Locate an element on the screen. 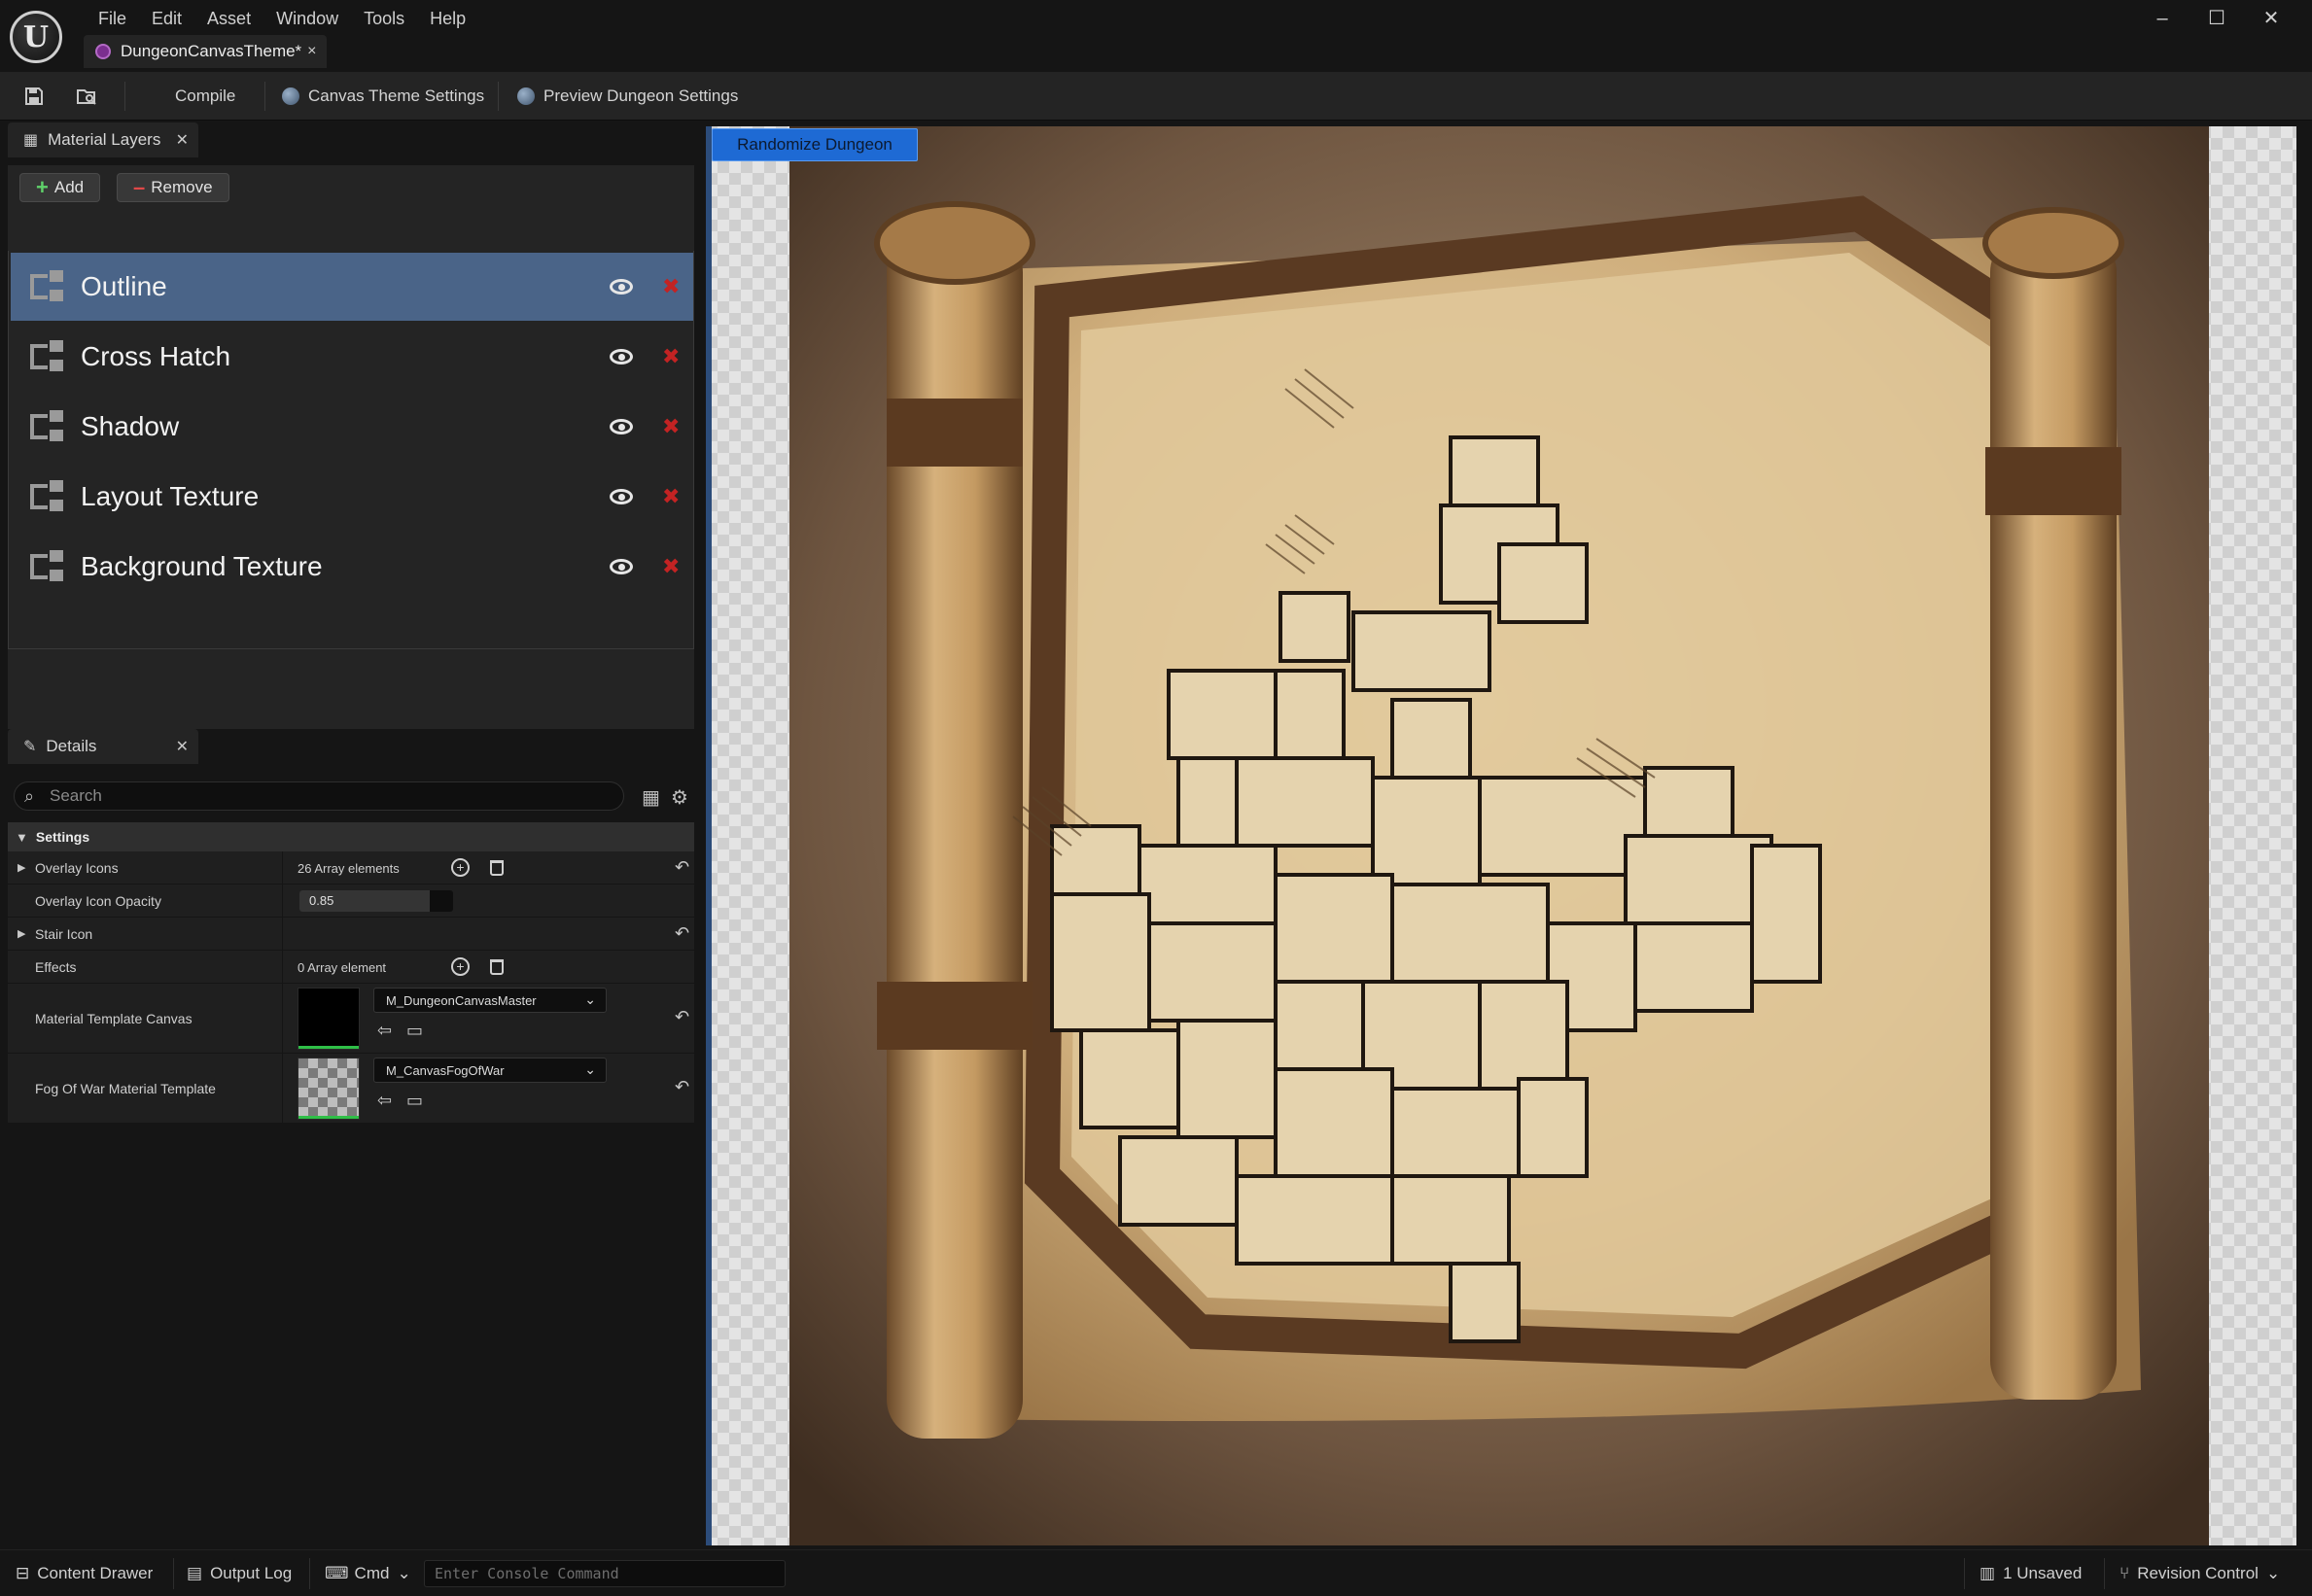 The height and width of the screenshot is (1596, 2312). browse-asset-button is located at coordinates (86, 96).